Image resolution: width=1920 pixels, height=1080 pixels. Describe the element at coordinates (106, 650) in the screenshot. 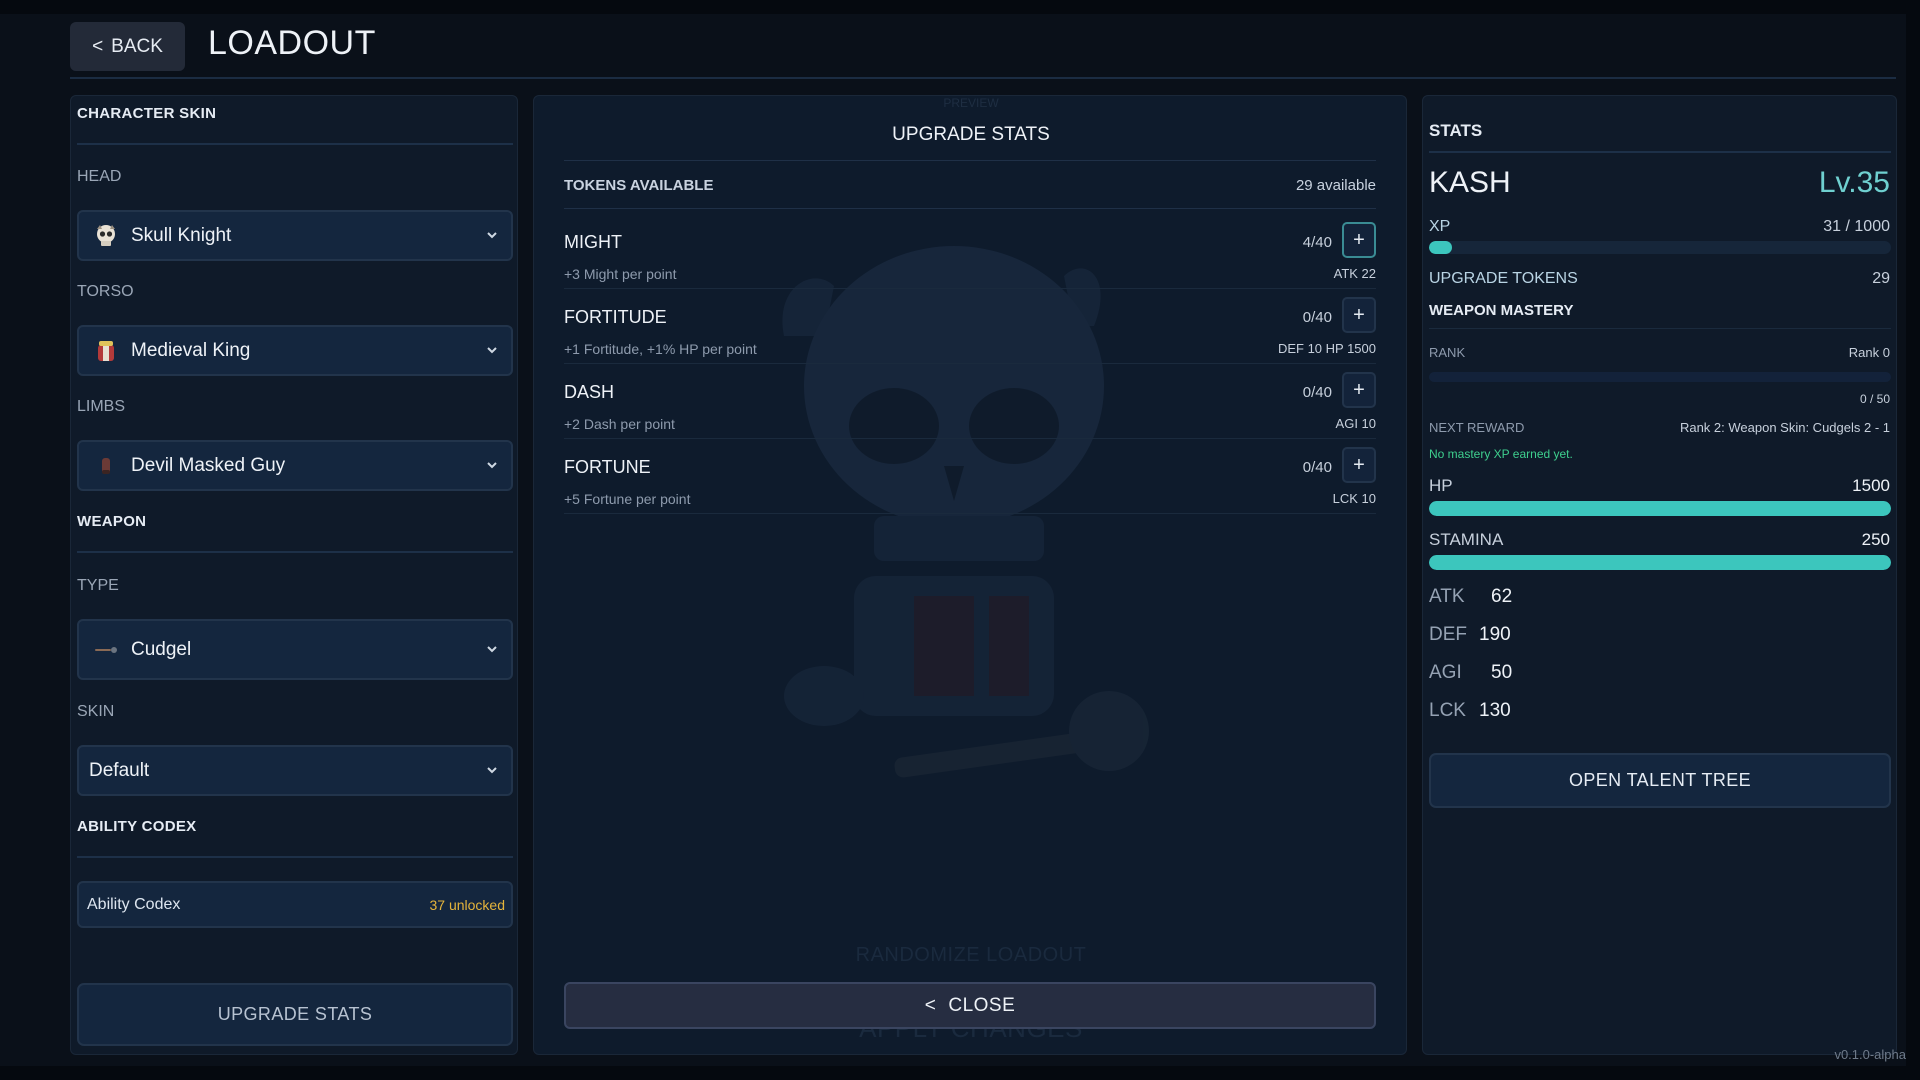

I see `cudgel-icon` at that location.